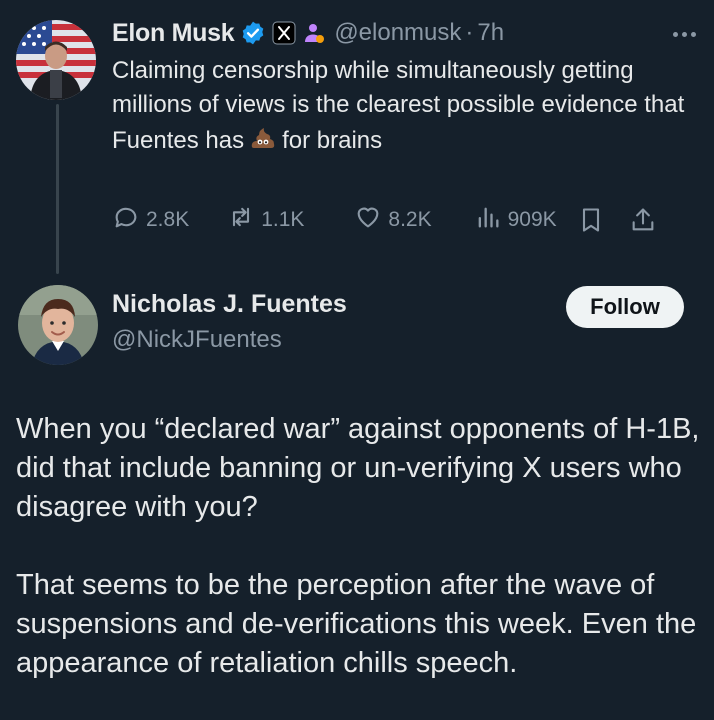 This screenshot has height=720, width=714. I want to click on bookmark-icon, so click(591, 220).